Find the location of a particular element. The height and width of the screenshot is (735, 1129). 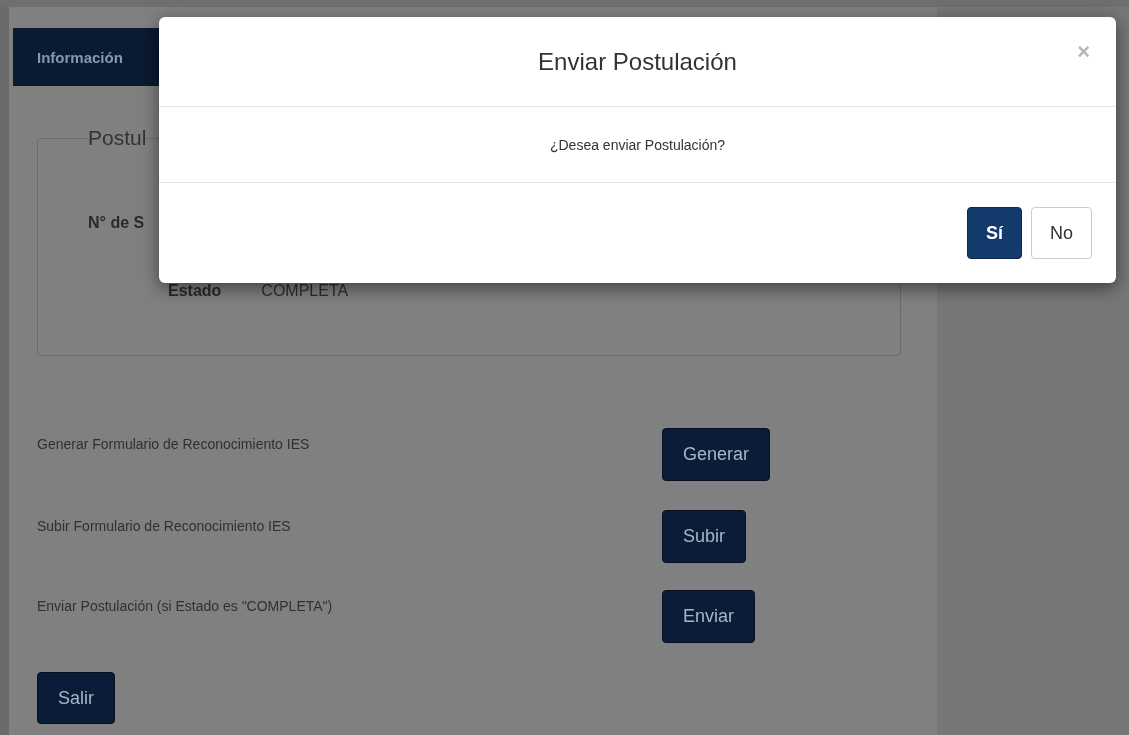

field-label: N° de S is located at coordinates (116, 223).